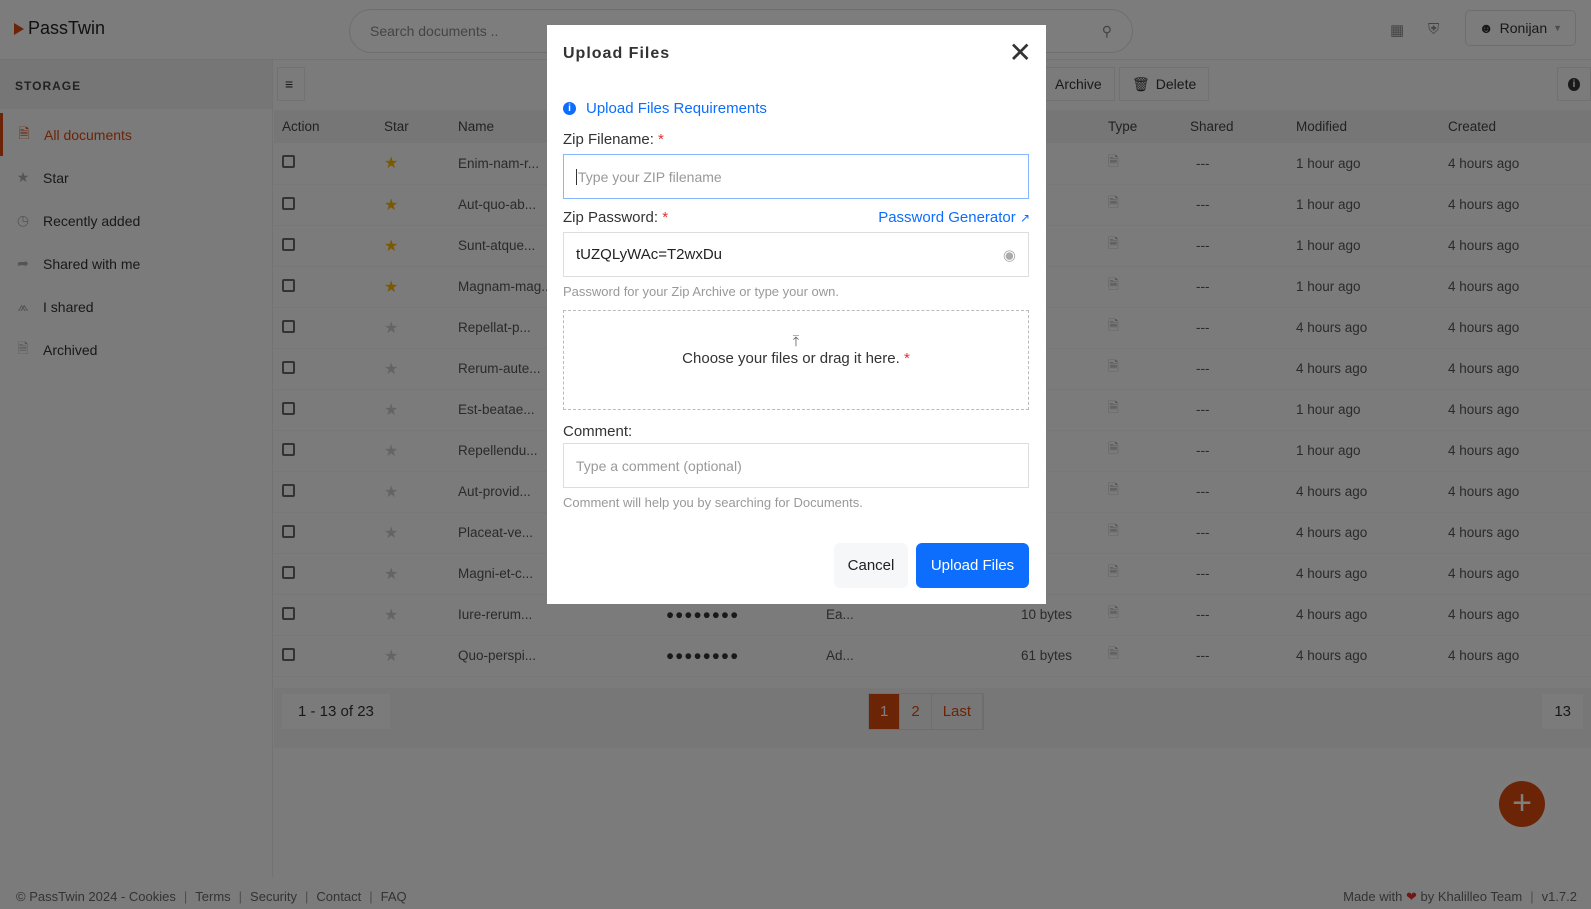 The height and width of the screenshot is (909, 1591). What do you see at coordinates (947, 217) in the screenshot?
I see `password-generator-label: Password Generator` at bounding box center [947, 217].